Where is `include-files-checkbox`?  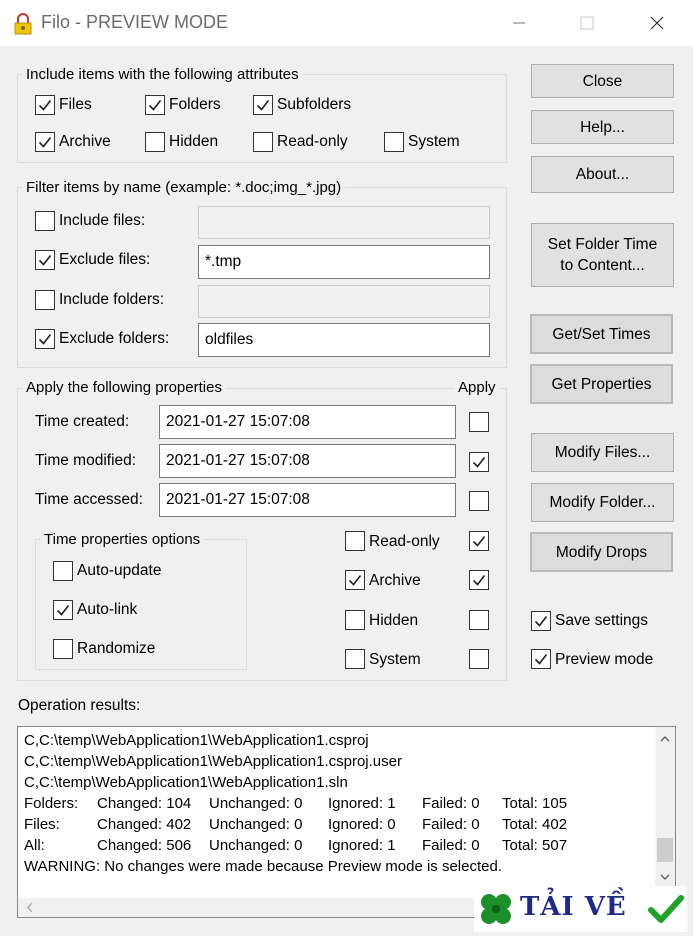 include-files-checkbox is located at coordinates (45, 221).